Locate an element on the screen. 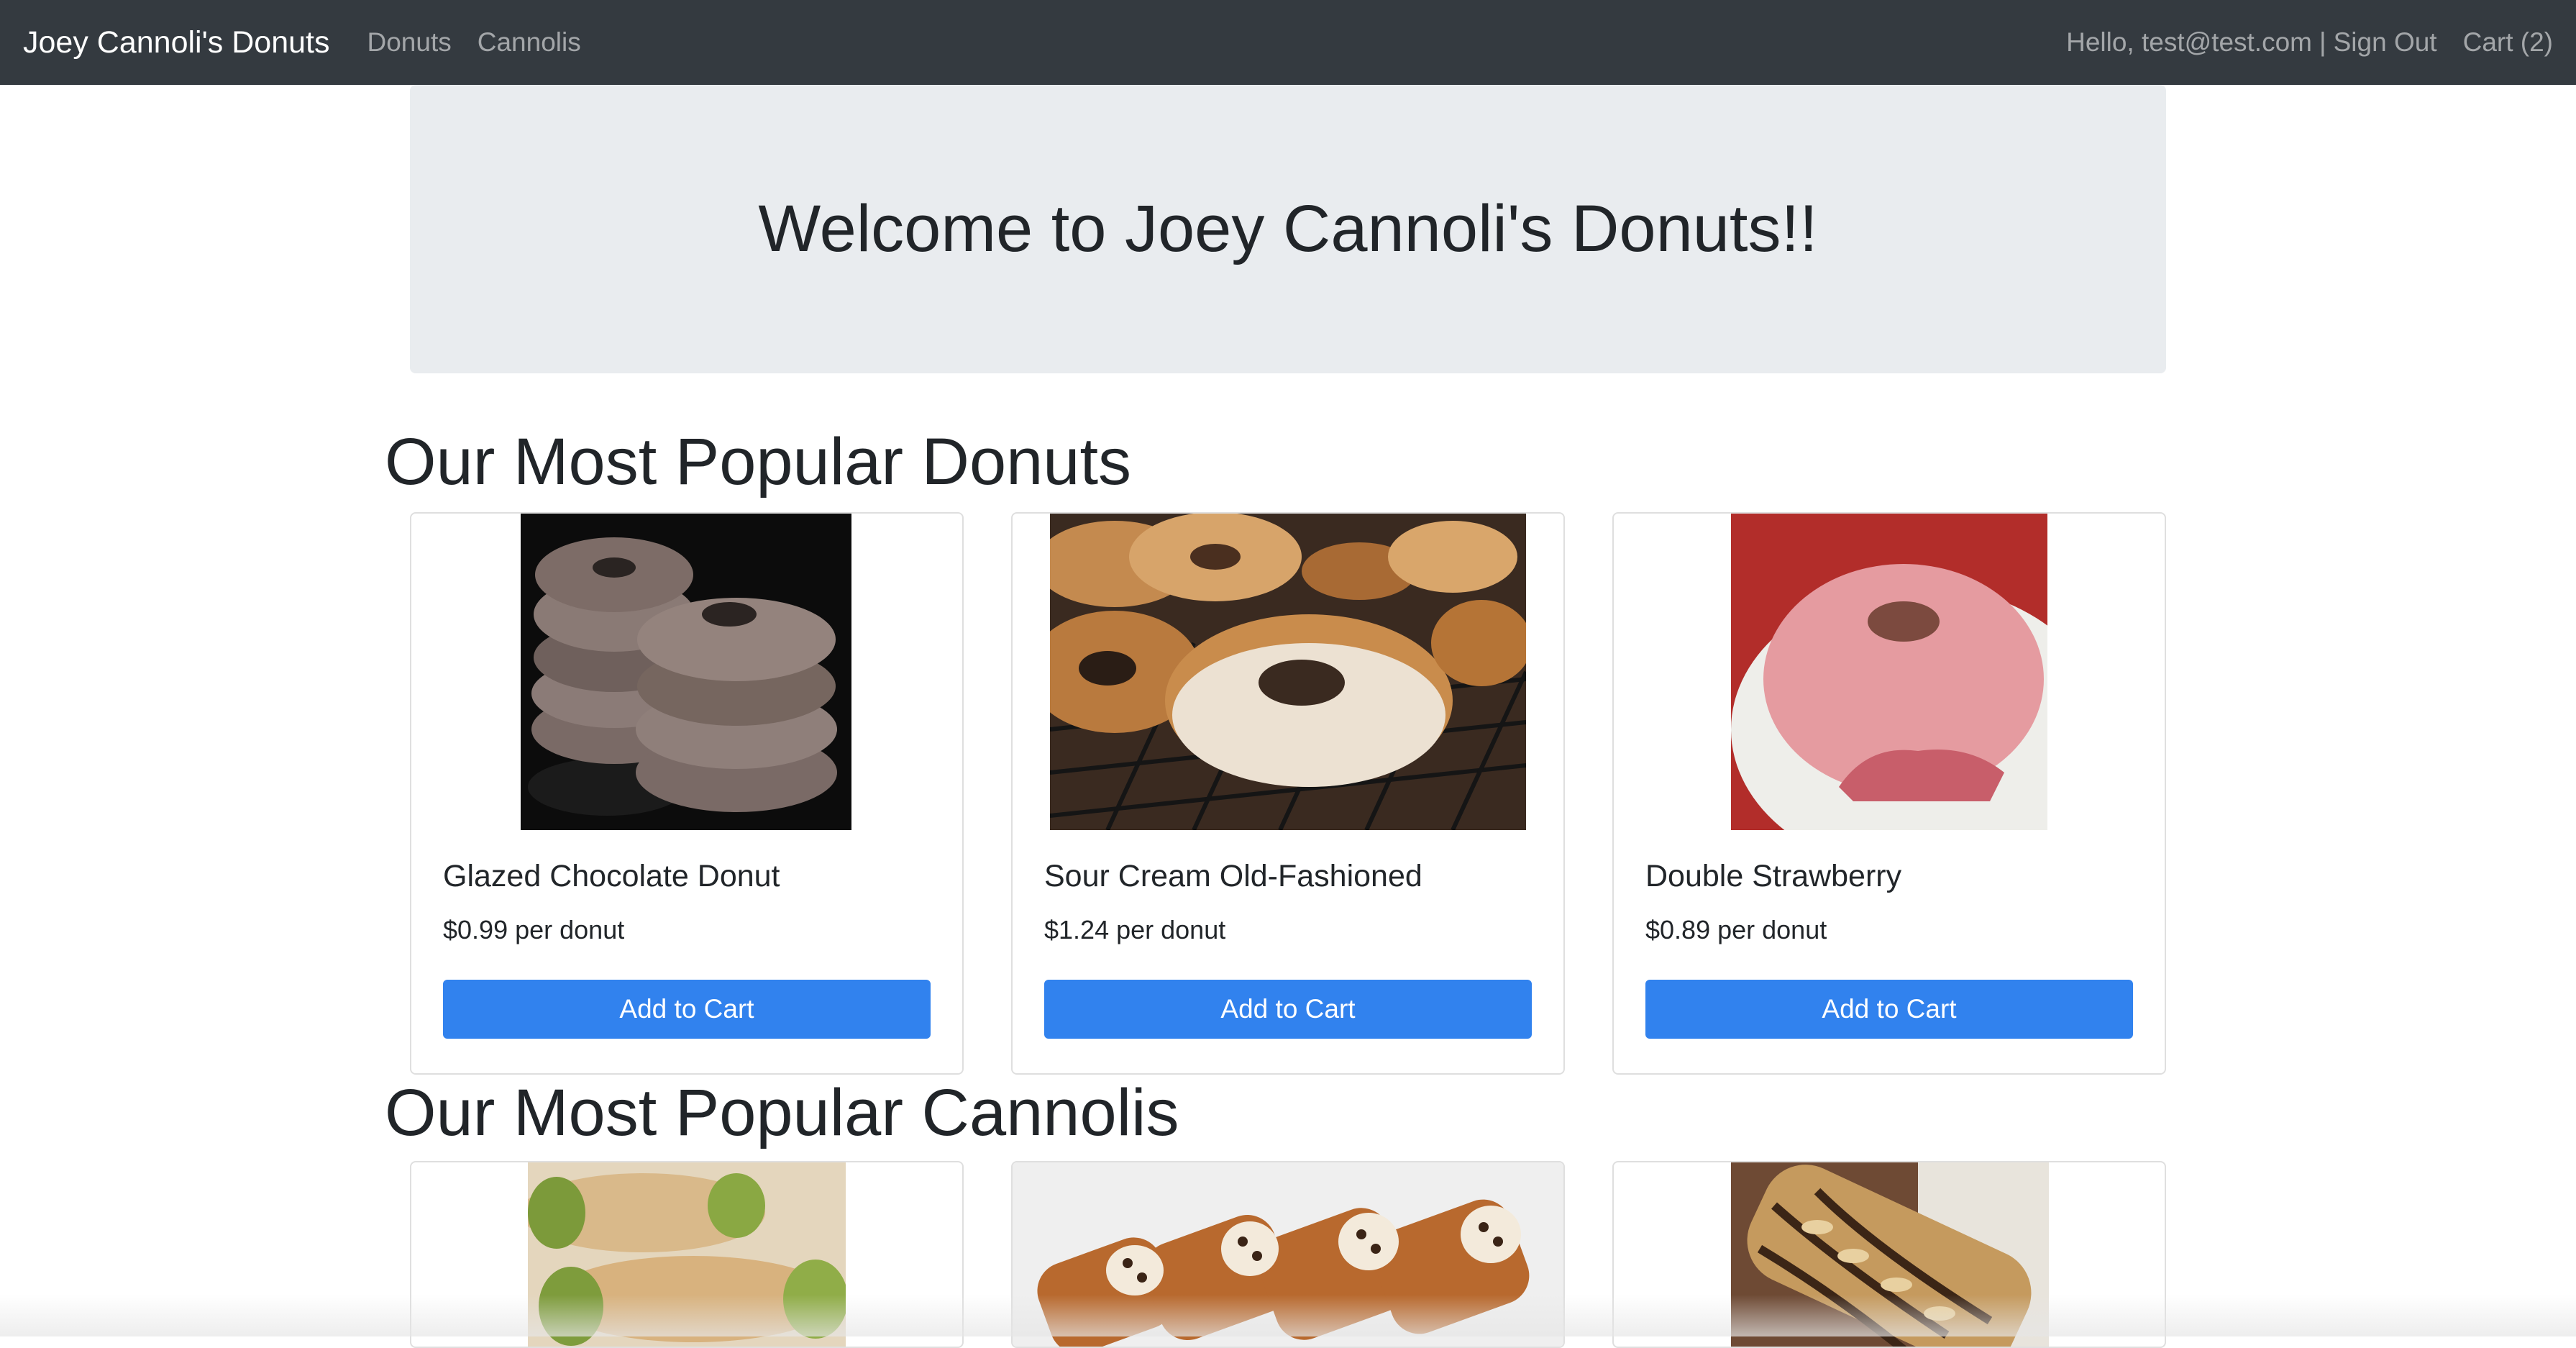 The width and height of the screenshot is (2576, 1348). welcome-heading: Welcome to Joey Cannoli's Donuts!! is located at coordinates (1288, 228).